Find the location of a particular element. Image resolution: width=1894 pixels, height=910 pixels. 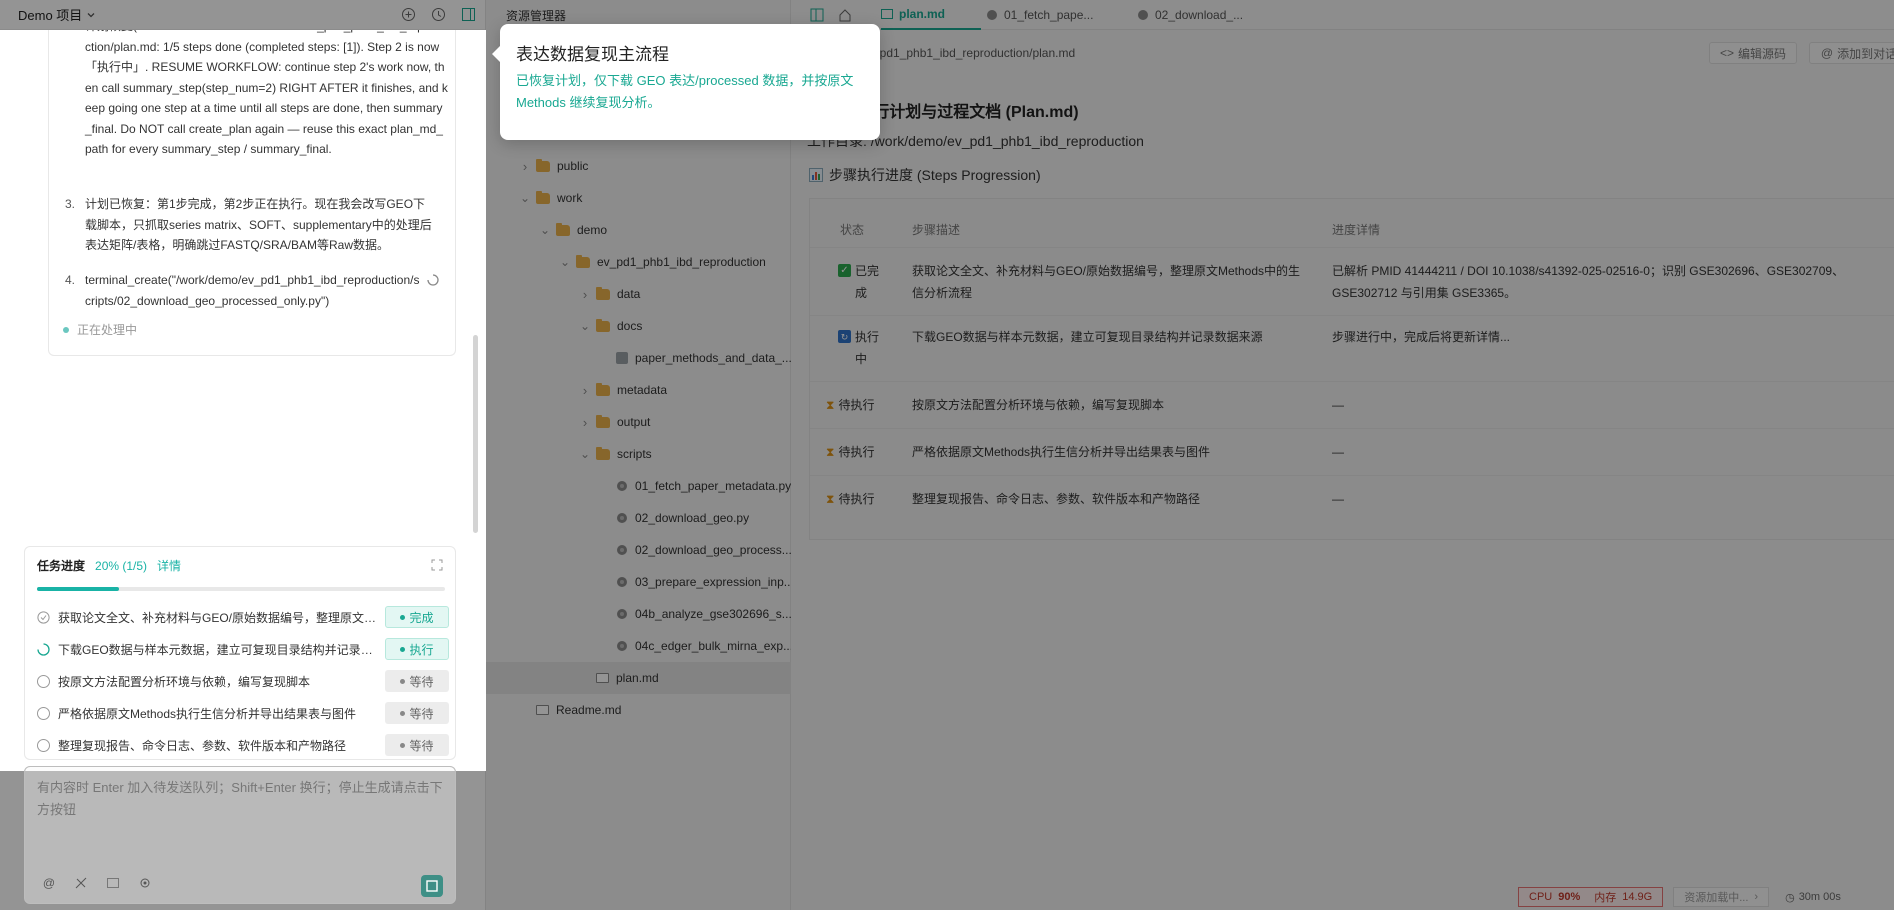

task-item: 下载GEO数据与样本元数据，建立可复现目录结构并记录数据来源 执行 is located at coordinates (243, 649).